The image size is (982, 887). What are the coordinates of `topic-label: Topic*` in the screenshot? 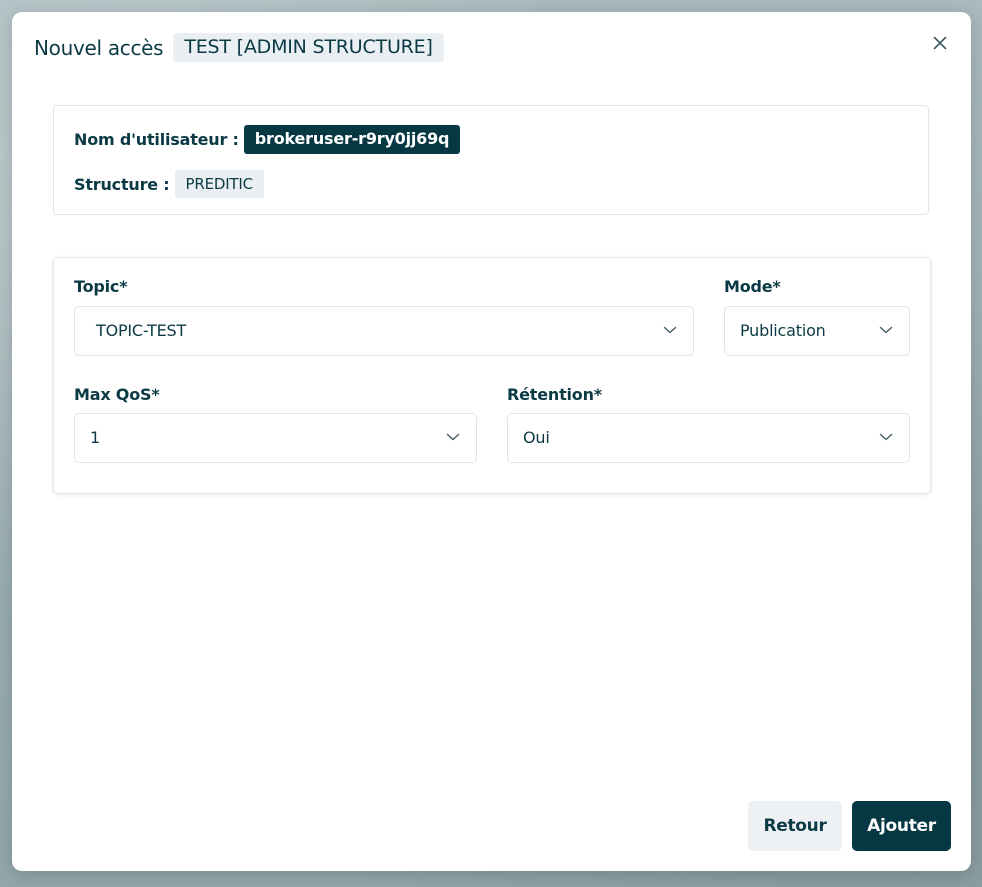 It's located at (101, 286).